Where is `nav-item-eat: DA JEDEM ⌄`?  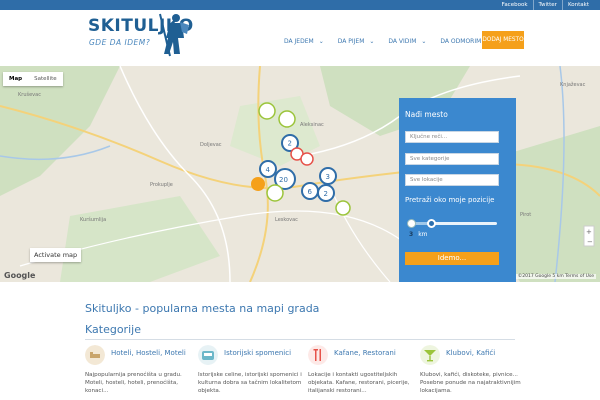 nav-item-eat: DA JEDEM ⌄ is located at coordinates (304, 41).